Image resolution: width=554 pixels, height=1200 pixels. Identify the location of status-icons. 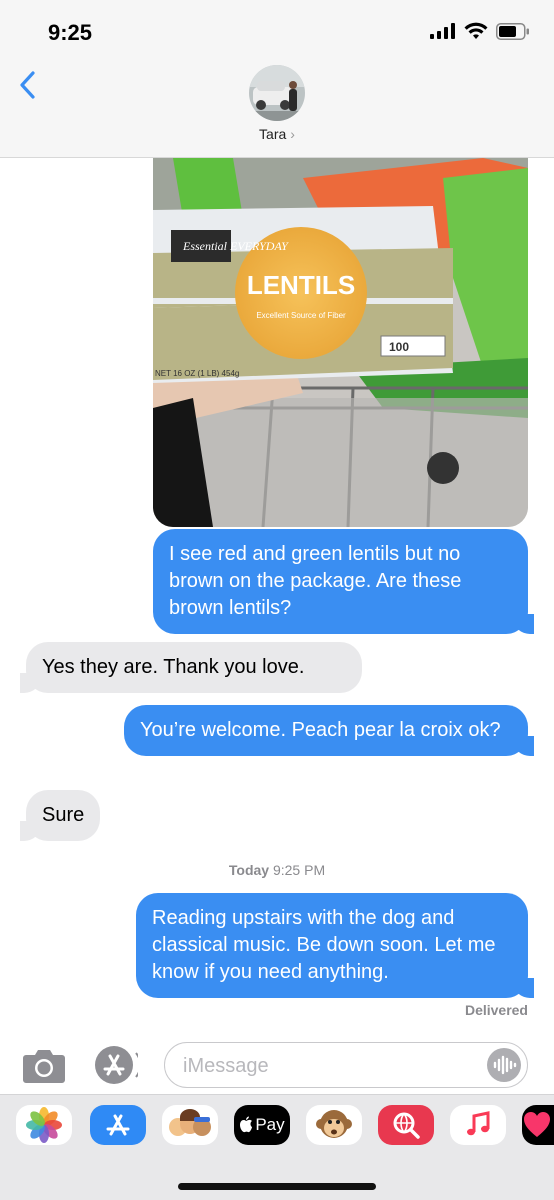
(480, 31).